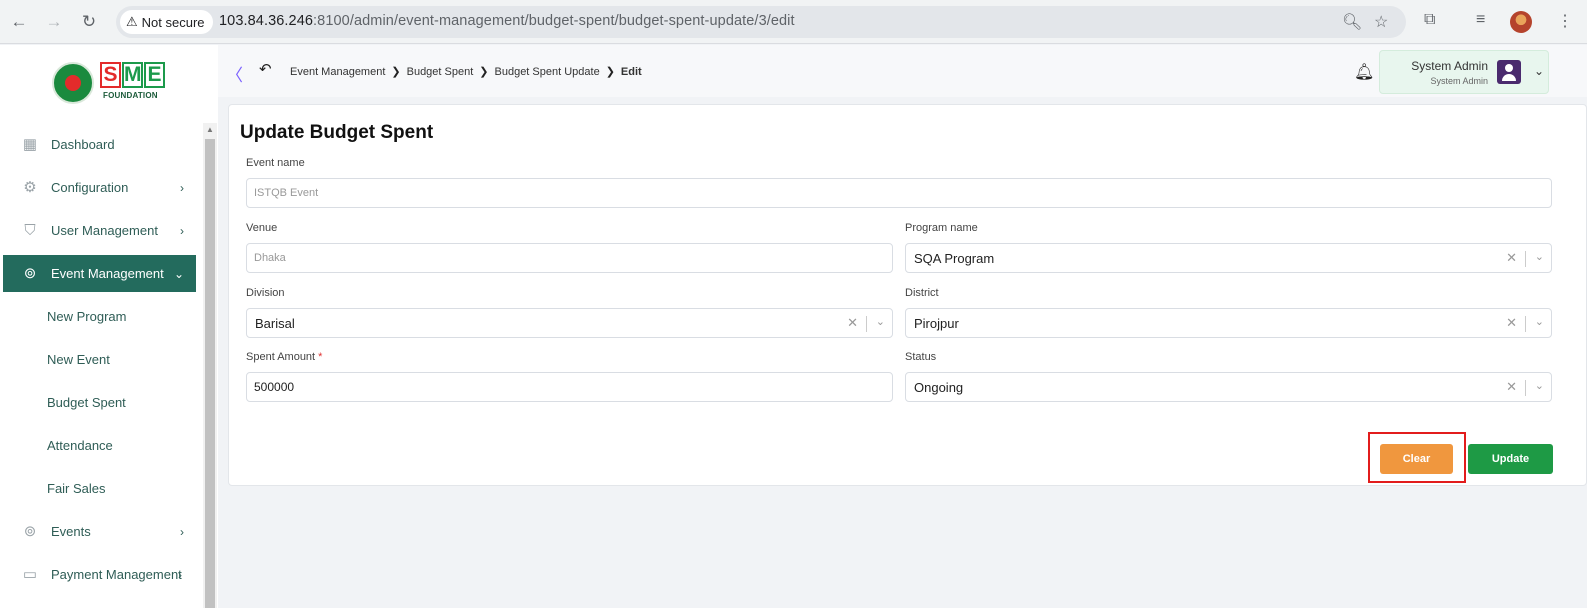  I want to click on configuration-icon: ⚙, so click(30, 187).